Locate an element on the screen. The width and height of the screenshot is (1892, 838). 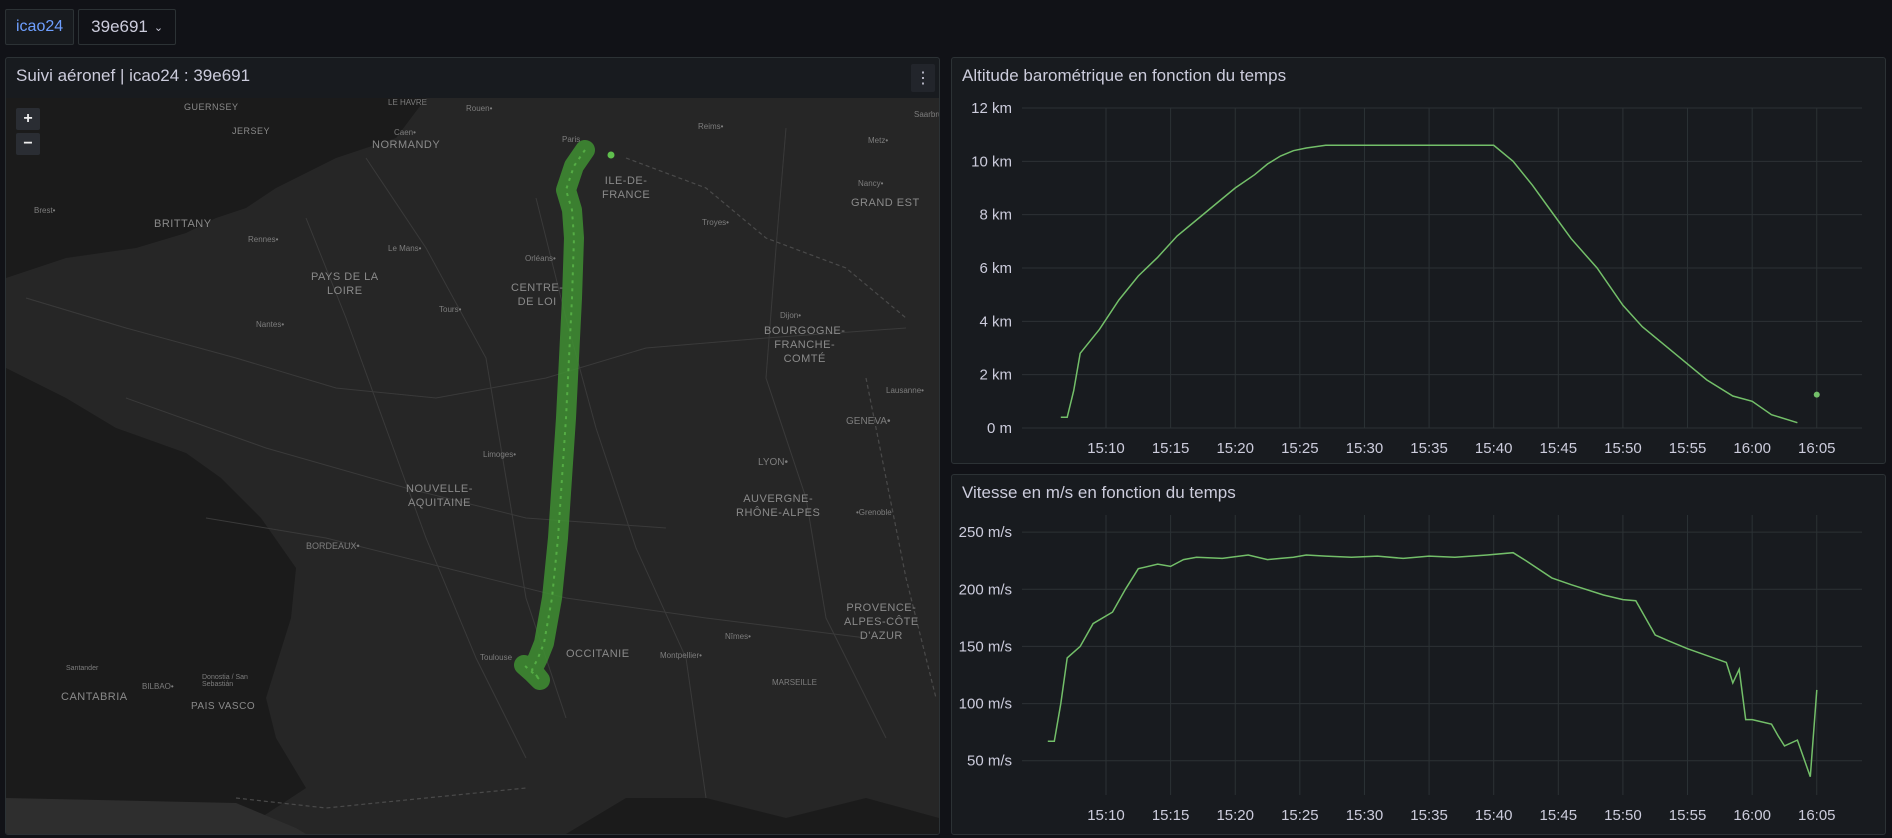
aircraft-track is located at coordinates (554, 415).